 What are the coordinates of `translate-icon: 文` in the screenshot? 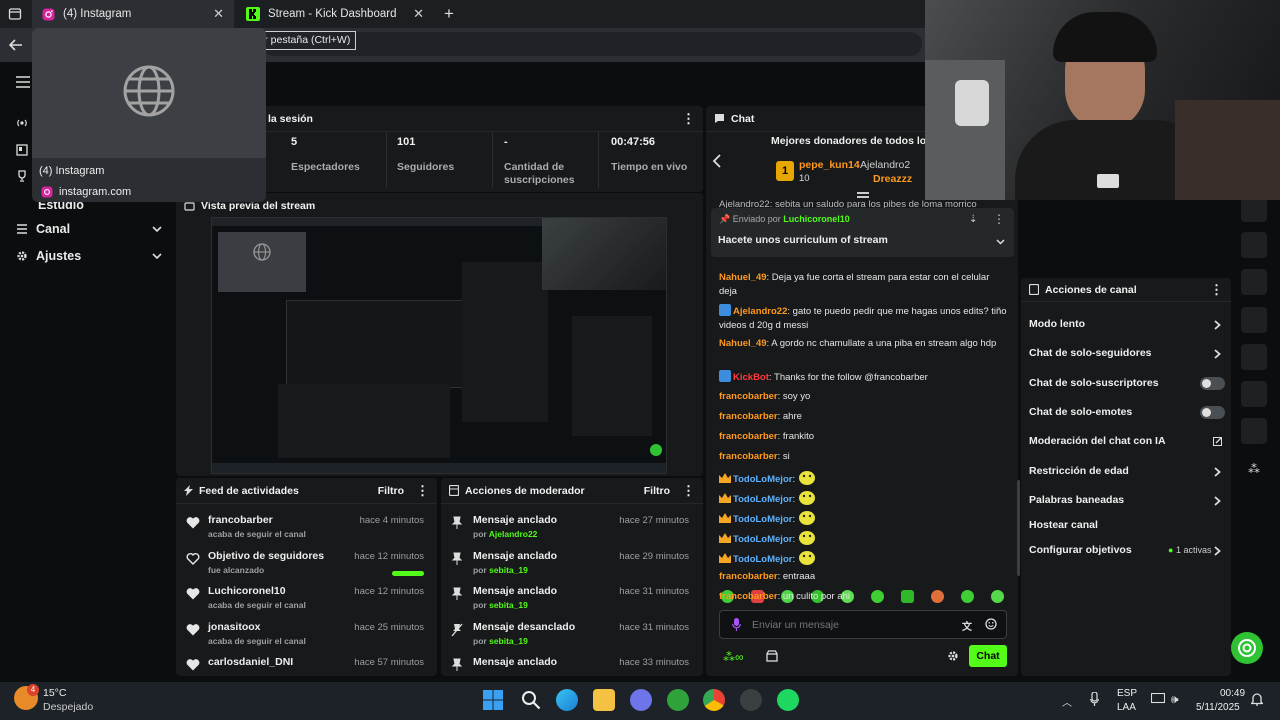 It's located at (967, 625).